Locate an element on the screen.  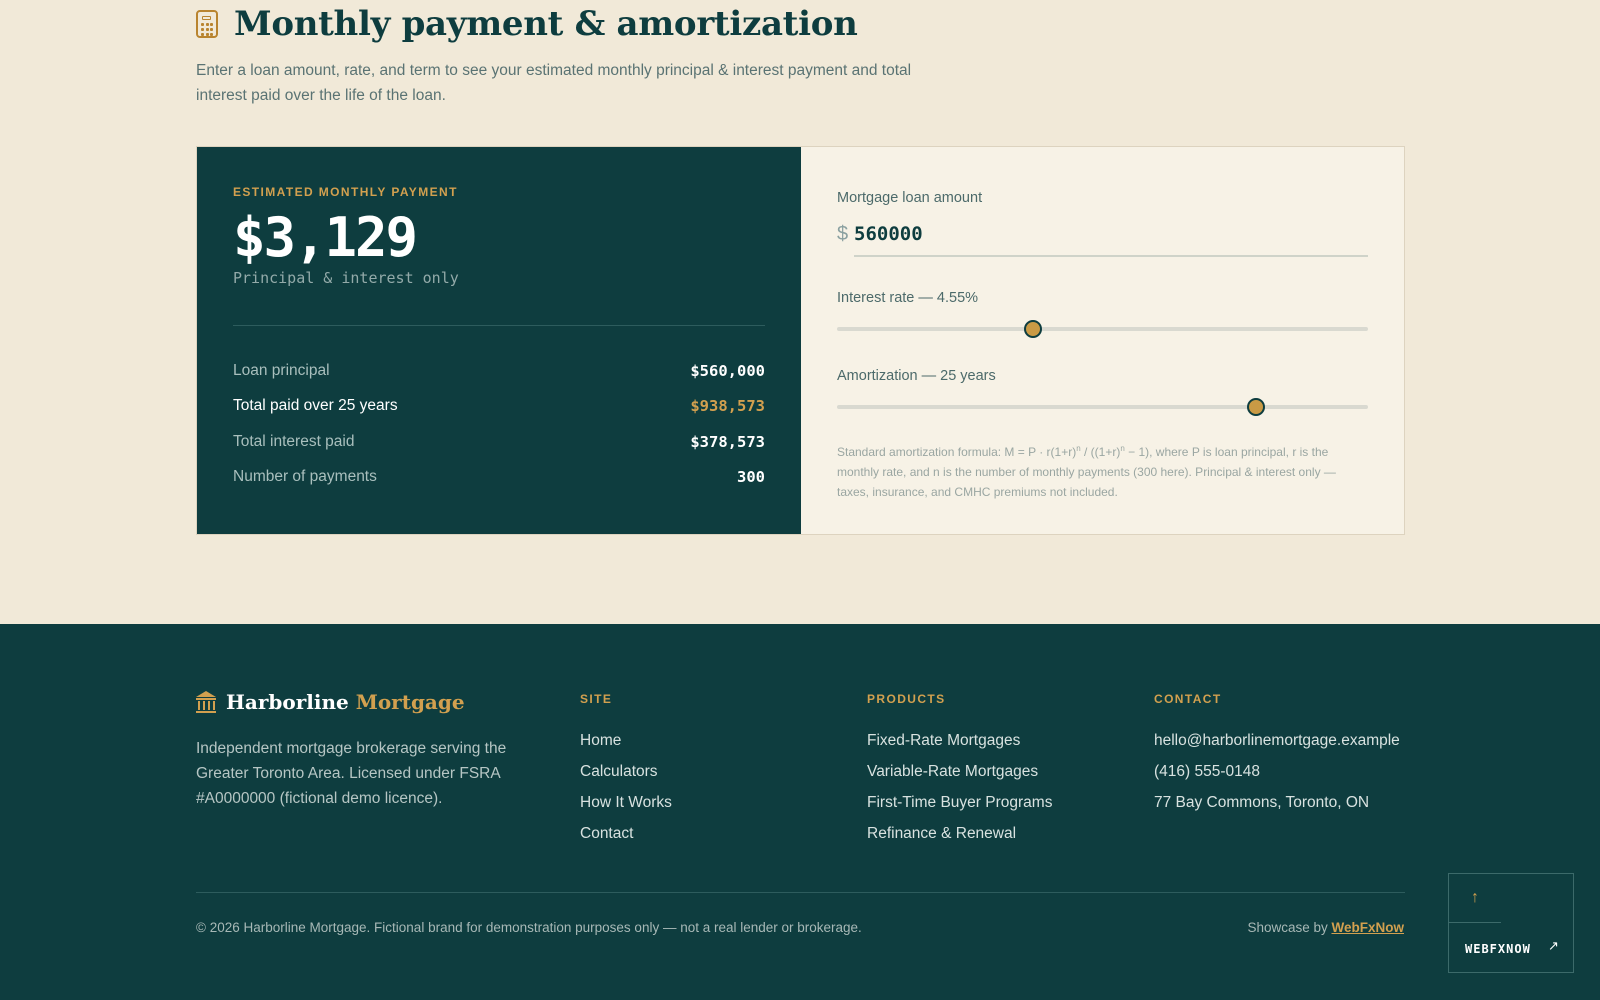
result-row-payment-count: Number of payments 300 is located at coordinates (499, 478).